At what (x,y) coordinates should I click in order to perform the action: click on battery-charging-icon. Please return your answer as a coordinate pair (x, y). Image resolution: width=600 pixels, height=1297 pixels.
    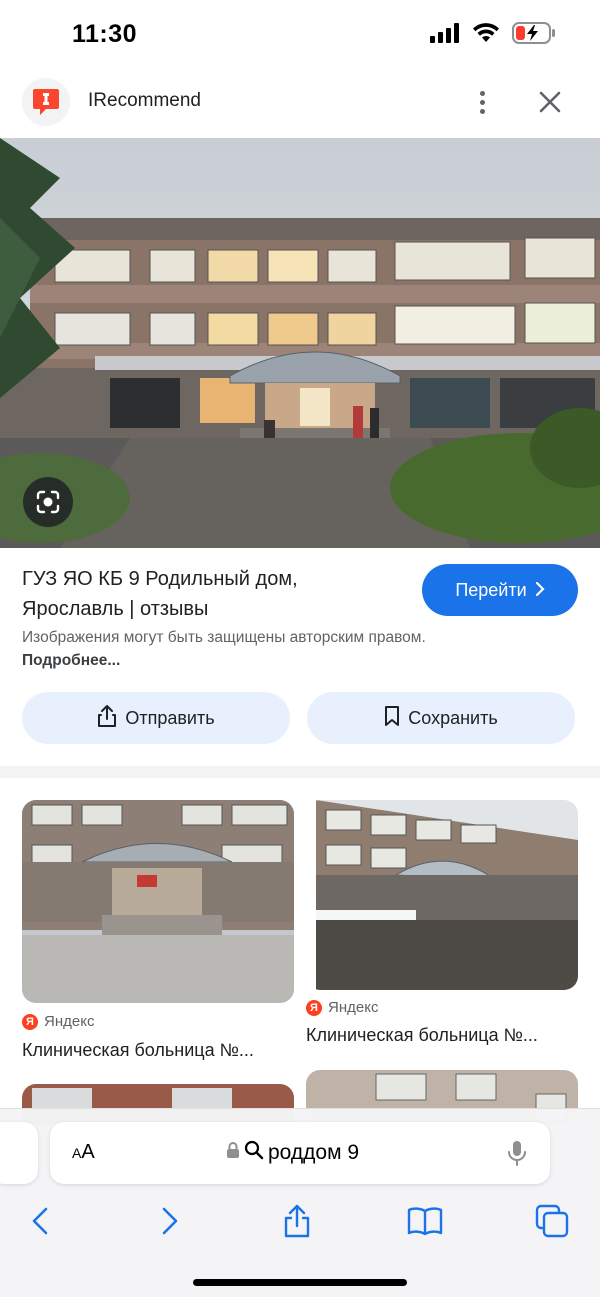
    Looking at the image, I should click on (534, 35).